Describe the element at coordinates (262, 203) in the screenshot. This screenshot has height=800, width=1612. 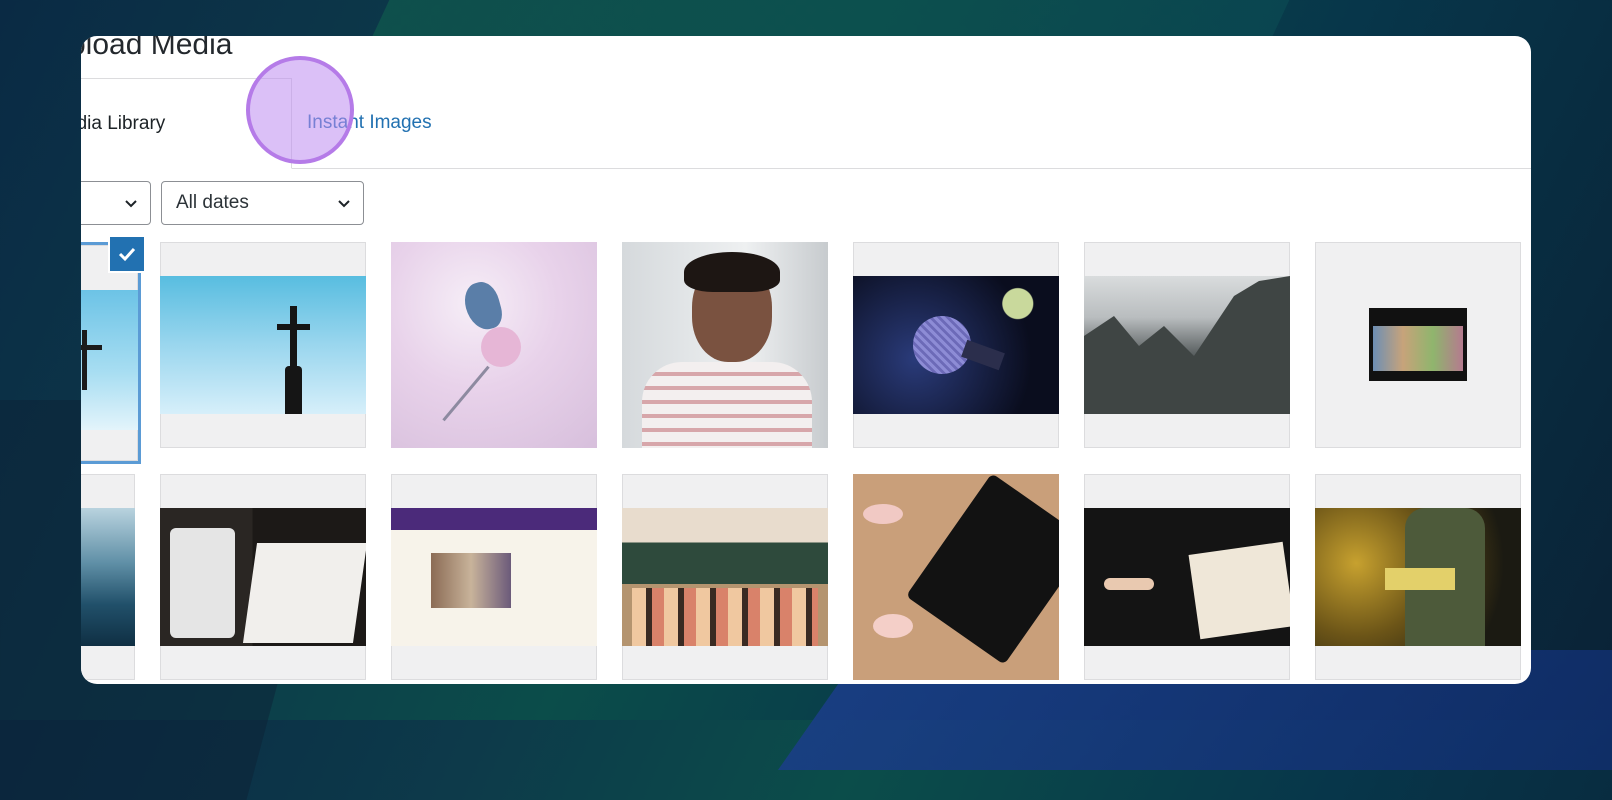
I see `date-filter-select: All dates` at that location.